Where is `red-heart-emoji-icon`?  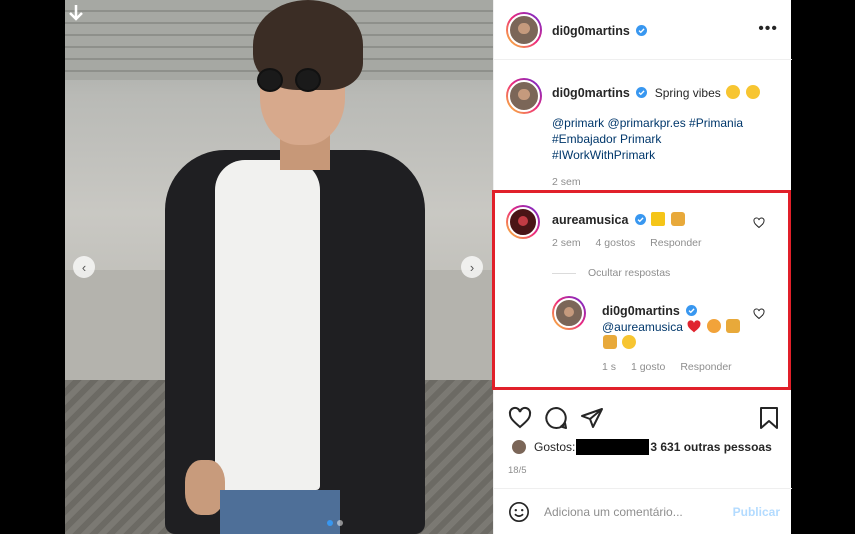 red-heart-emoji-icon is located at coordinates (694, 326).